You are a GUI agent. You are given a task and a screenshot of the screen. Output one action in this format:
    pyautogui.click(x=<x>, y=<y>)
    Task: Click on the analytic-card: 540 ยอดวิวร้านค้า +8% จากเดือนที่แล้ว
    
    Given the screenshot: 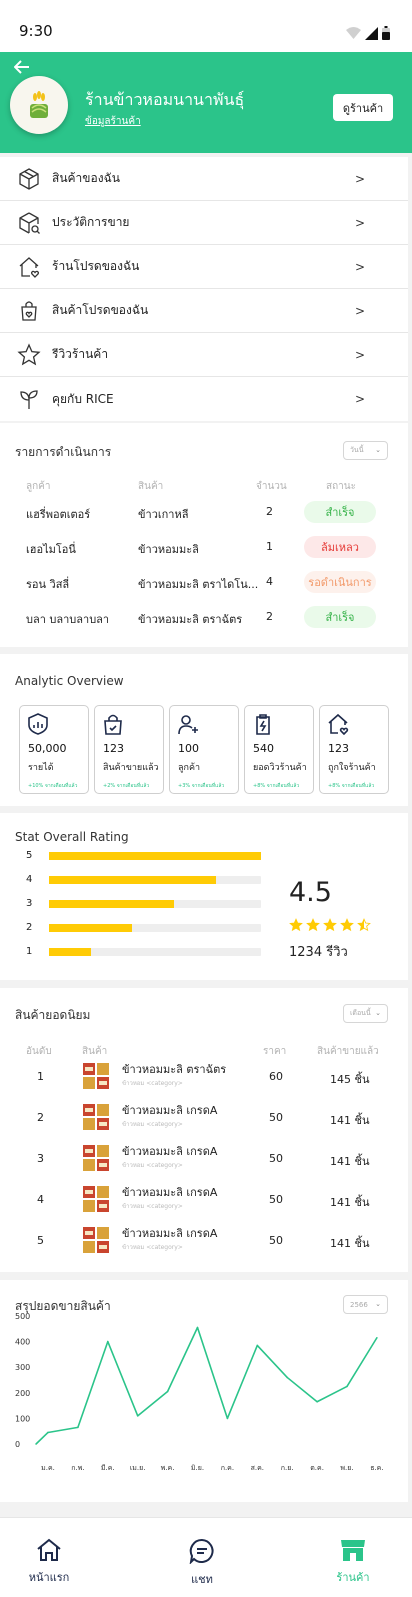 What is the action you would take?
    pyautogui.click(x=279, y=749)
    